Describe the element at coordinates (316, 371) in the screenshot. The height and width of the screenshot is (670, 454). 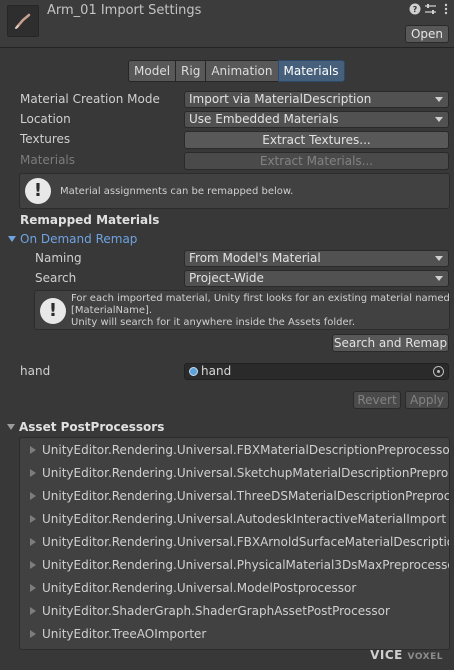
I see `material-object-field: hand` at that location.